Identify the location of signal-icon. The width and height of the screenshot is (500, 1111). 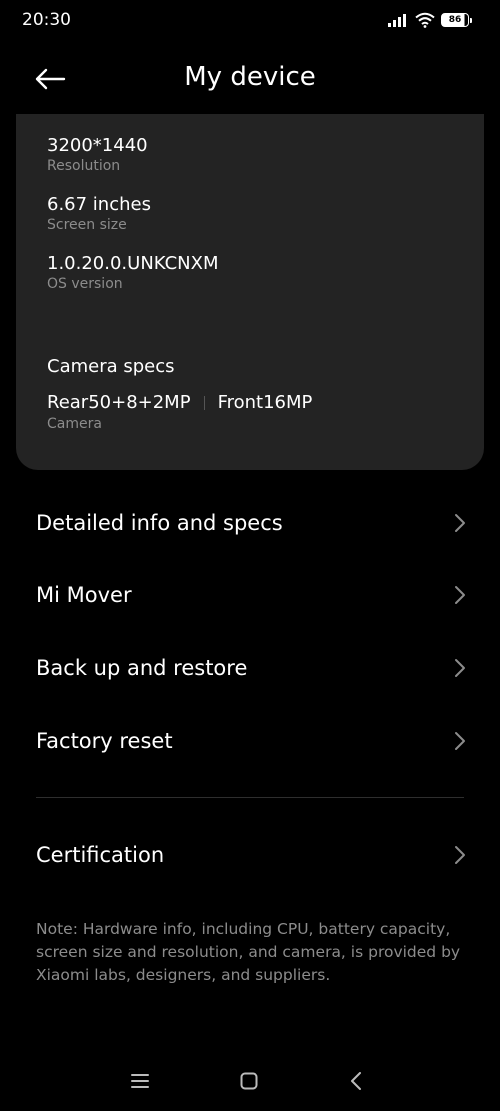
(397, 20).